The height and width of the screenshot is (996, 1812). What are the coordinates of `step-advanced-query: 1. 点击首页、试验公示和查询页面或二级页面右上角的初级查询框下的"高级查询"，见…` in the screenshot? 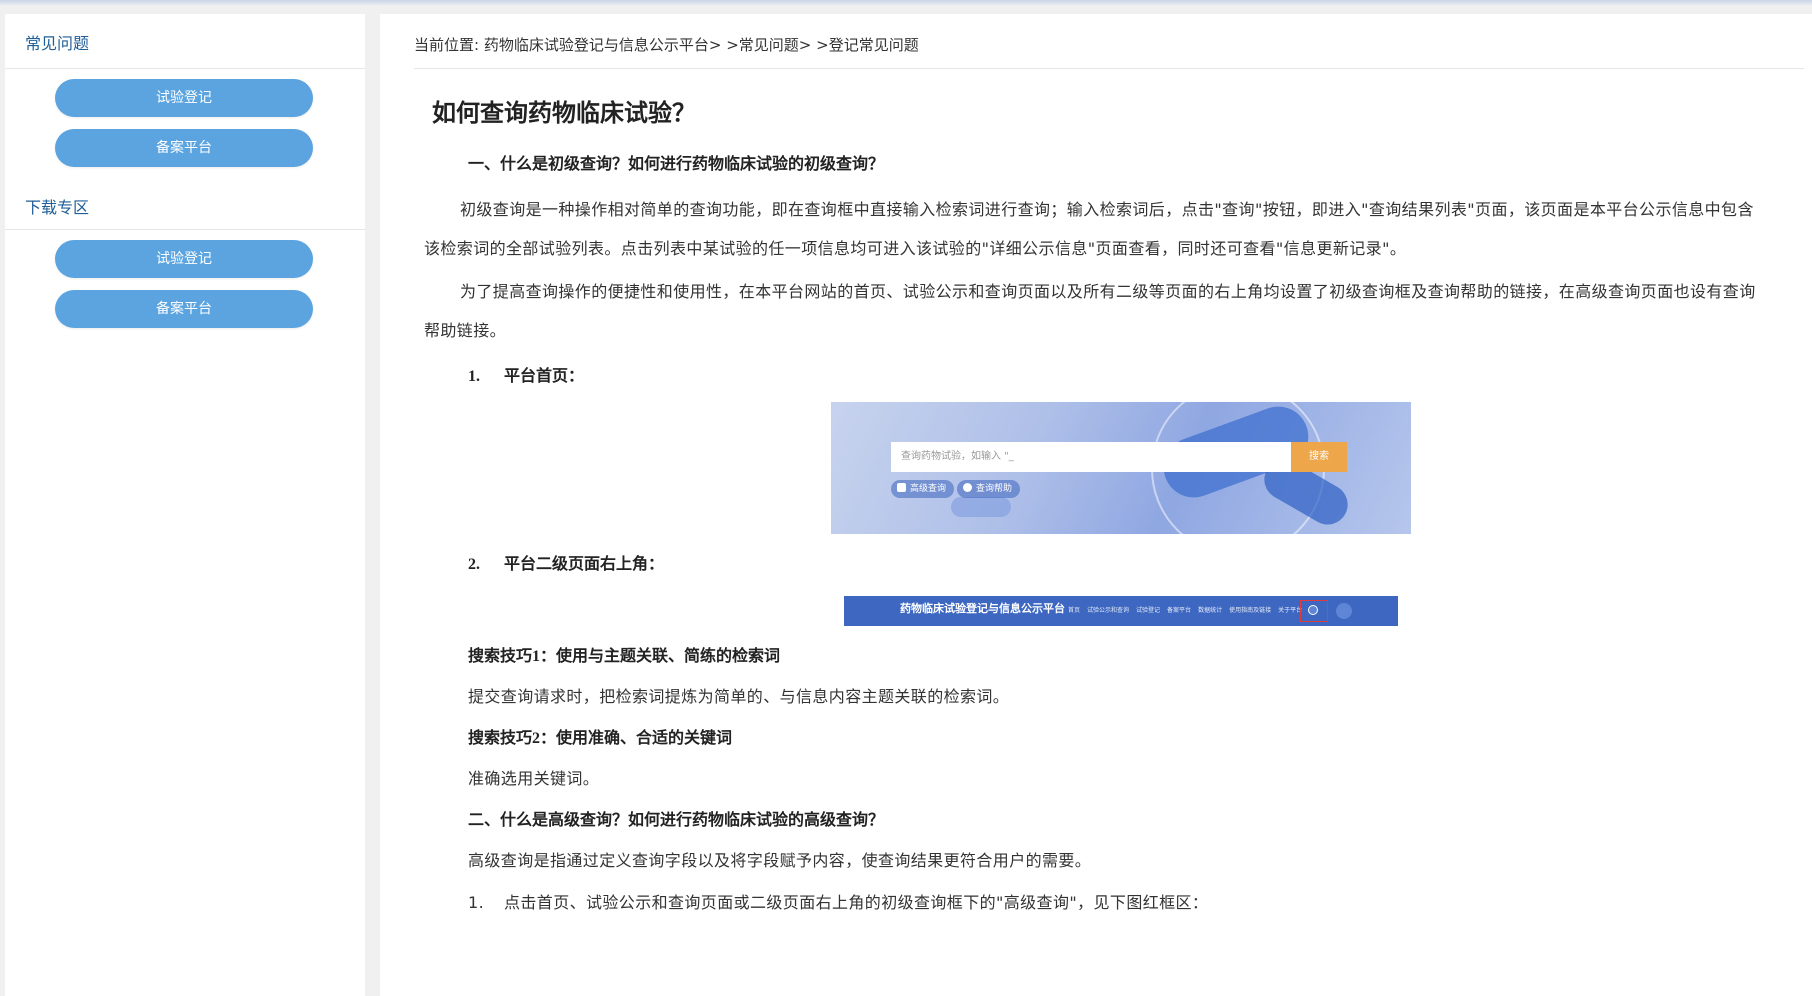 It's located at (1119, 903).